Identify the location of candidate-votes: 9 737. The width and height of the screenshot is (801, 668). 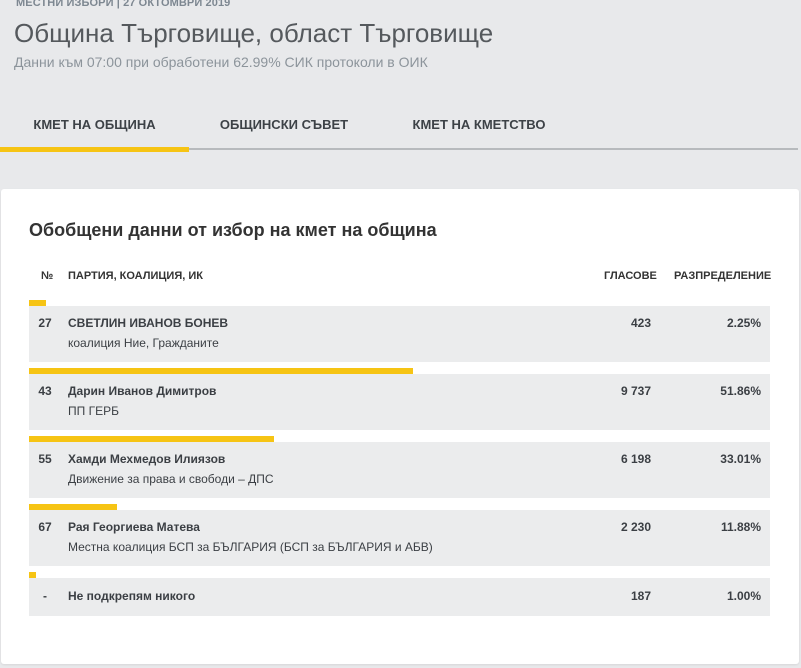
(635, 391).